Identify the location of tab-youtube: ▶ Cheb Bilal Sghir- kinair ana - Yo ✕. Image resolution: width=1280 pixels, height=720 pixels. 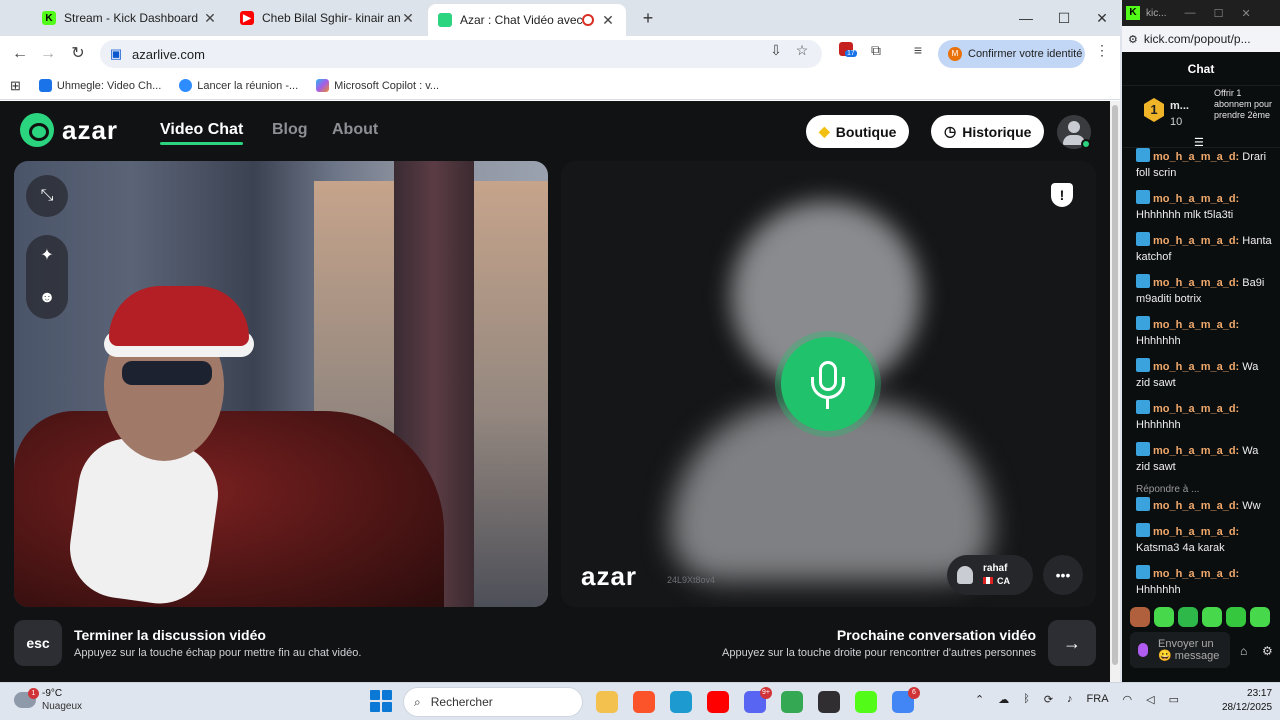
(328, 18).